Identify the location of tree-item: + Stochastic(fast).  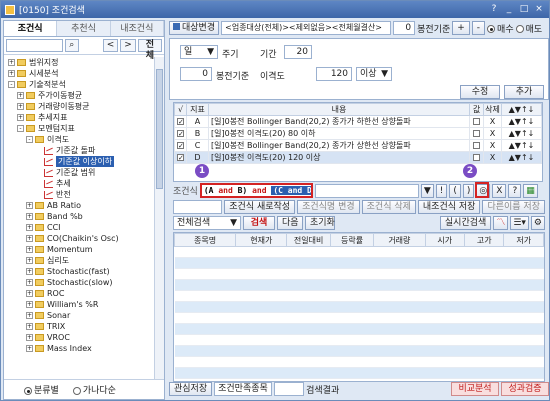
(79, 271).